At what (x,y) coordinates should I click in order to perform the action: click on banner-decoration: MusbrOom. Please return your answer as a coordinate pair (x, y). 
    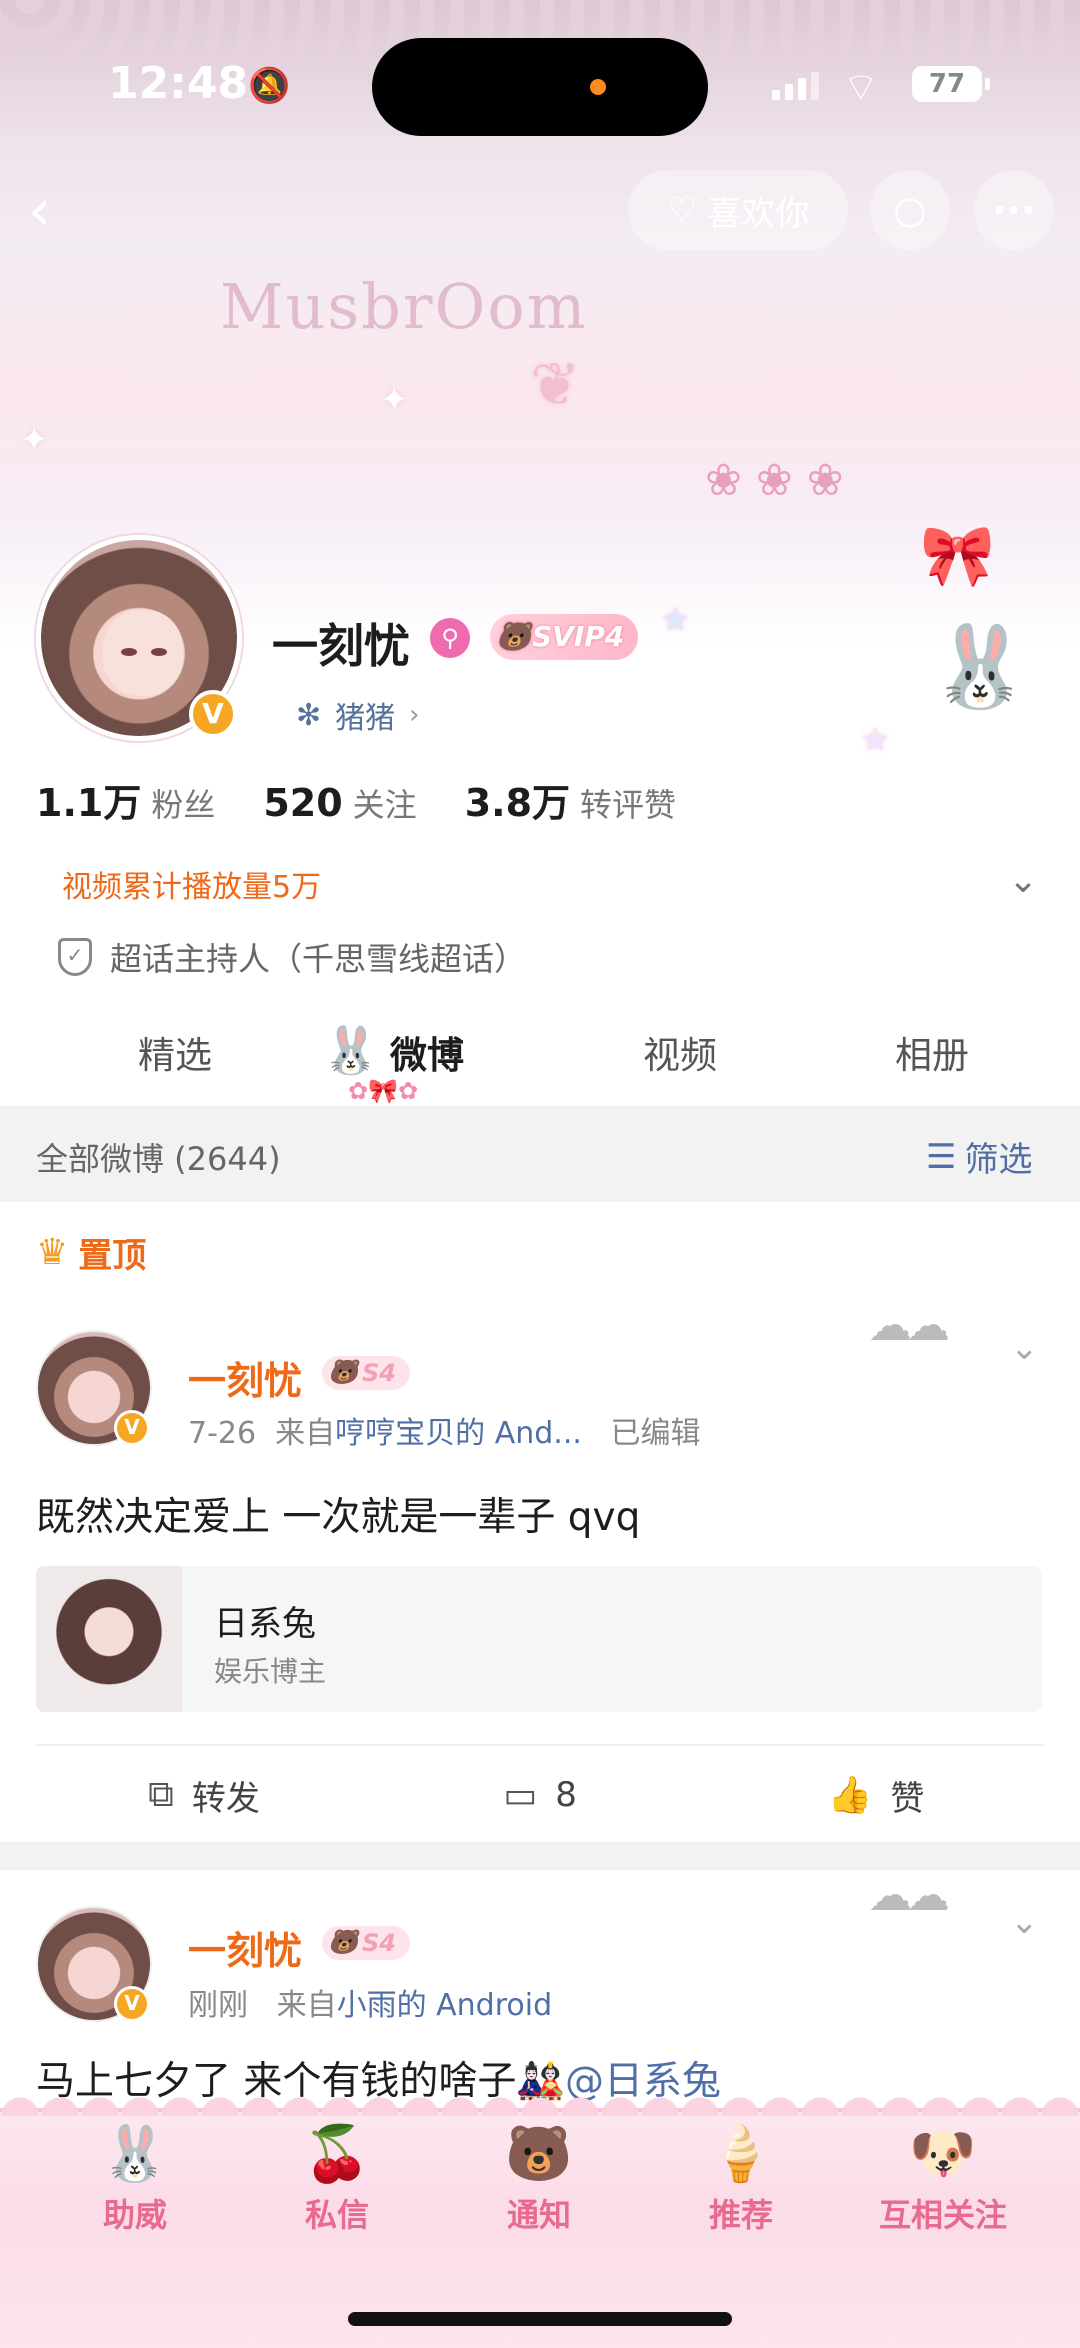
    Looking at the image, I should click on (404, 306).